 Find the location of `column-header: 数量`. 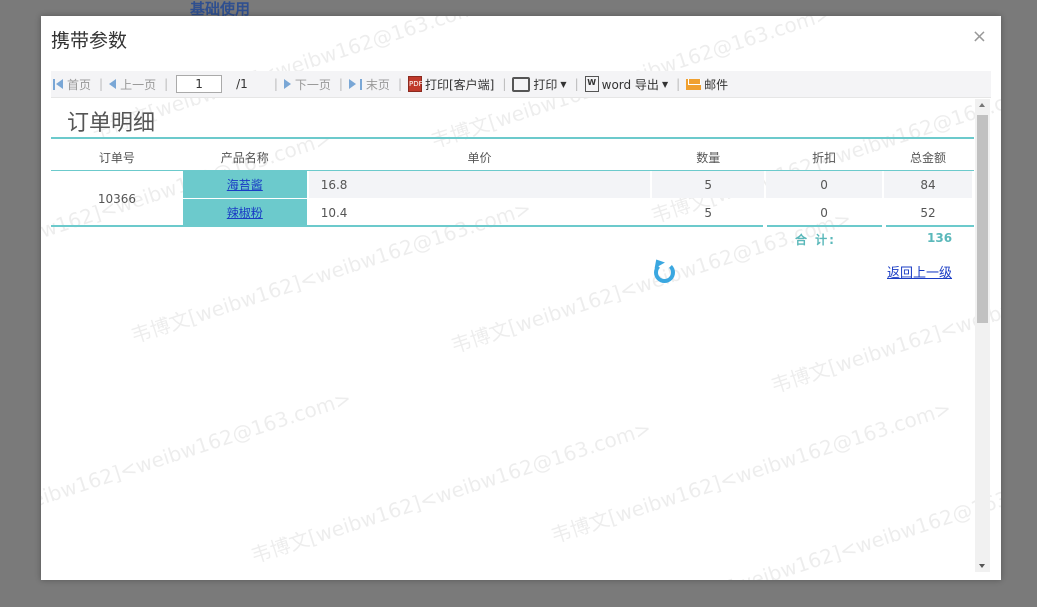

column-header: 数量 is located at coordinates (708, 157).